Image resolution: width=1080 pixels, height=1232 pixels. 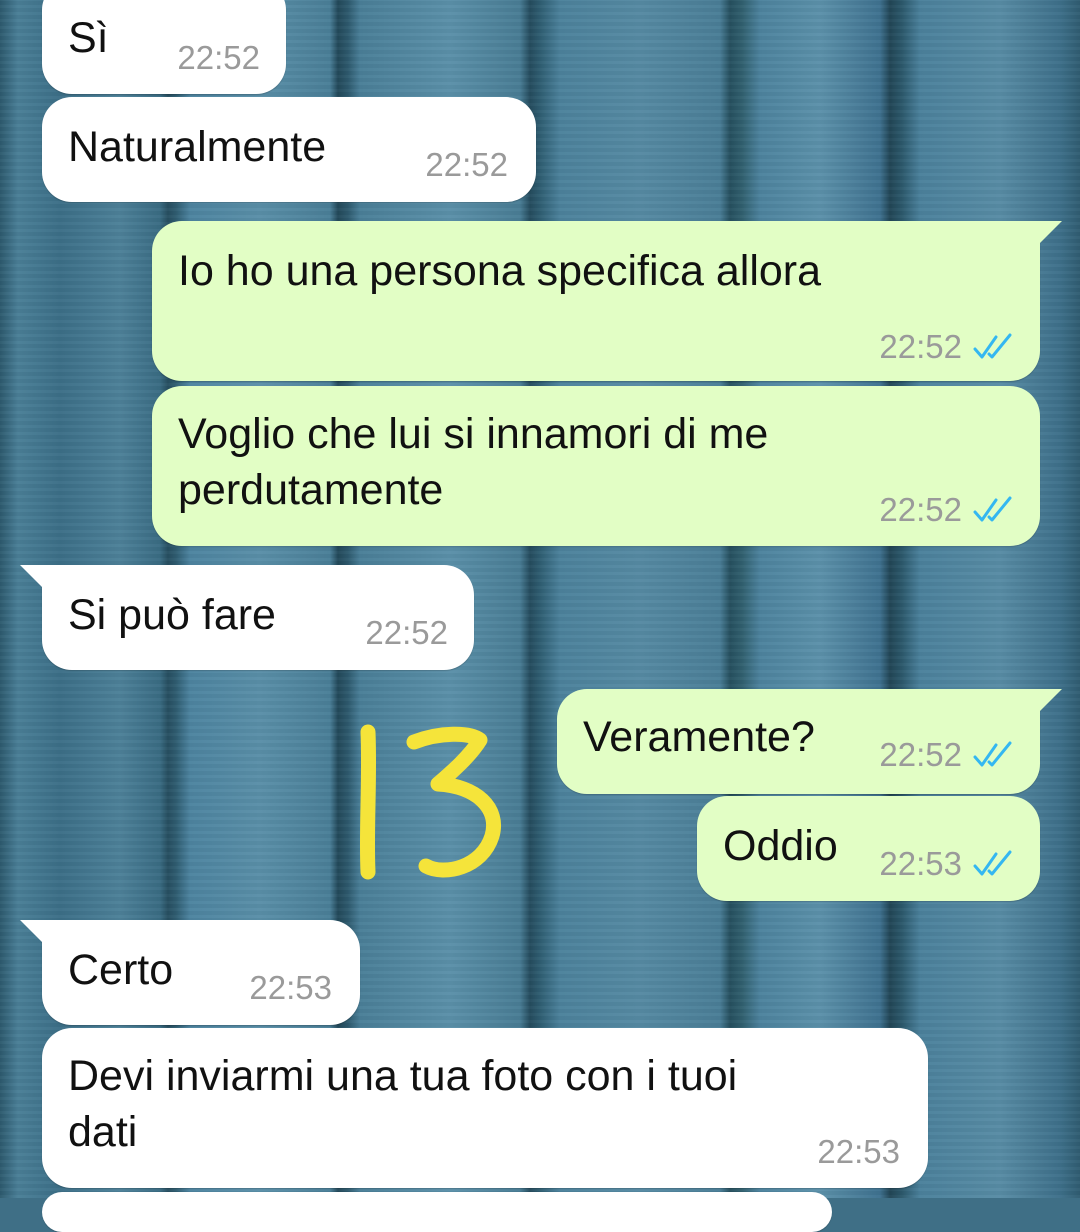 I want to click on message-text: Naturalmente, so click(x=197, y=147).